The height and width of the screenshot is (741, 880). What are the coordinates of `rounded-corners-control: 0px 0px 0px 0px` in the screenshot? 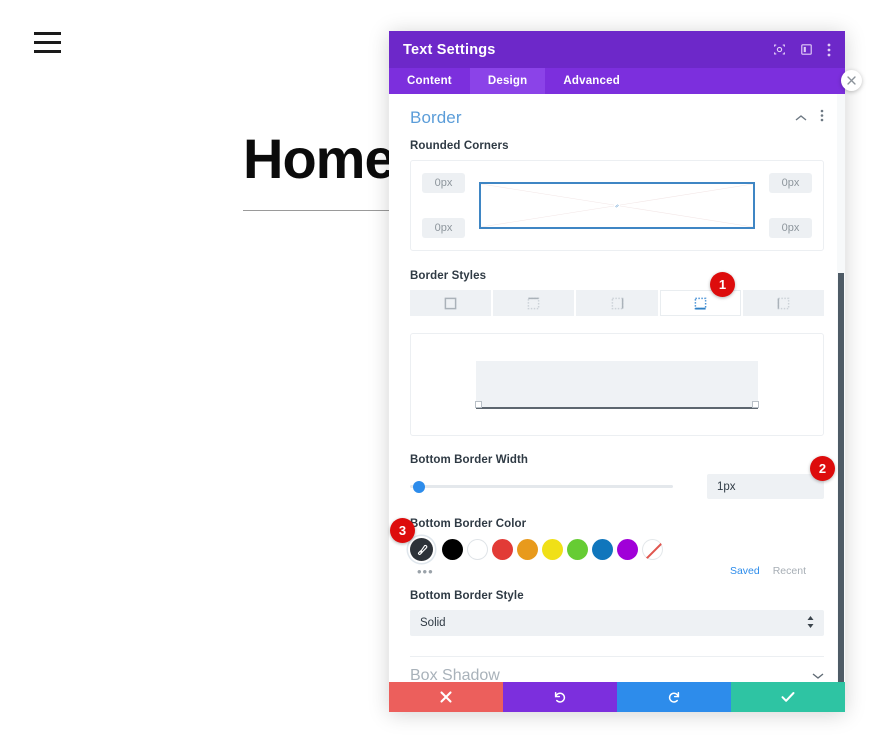 It's located at (617, 205).